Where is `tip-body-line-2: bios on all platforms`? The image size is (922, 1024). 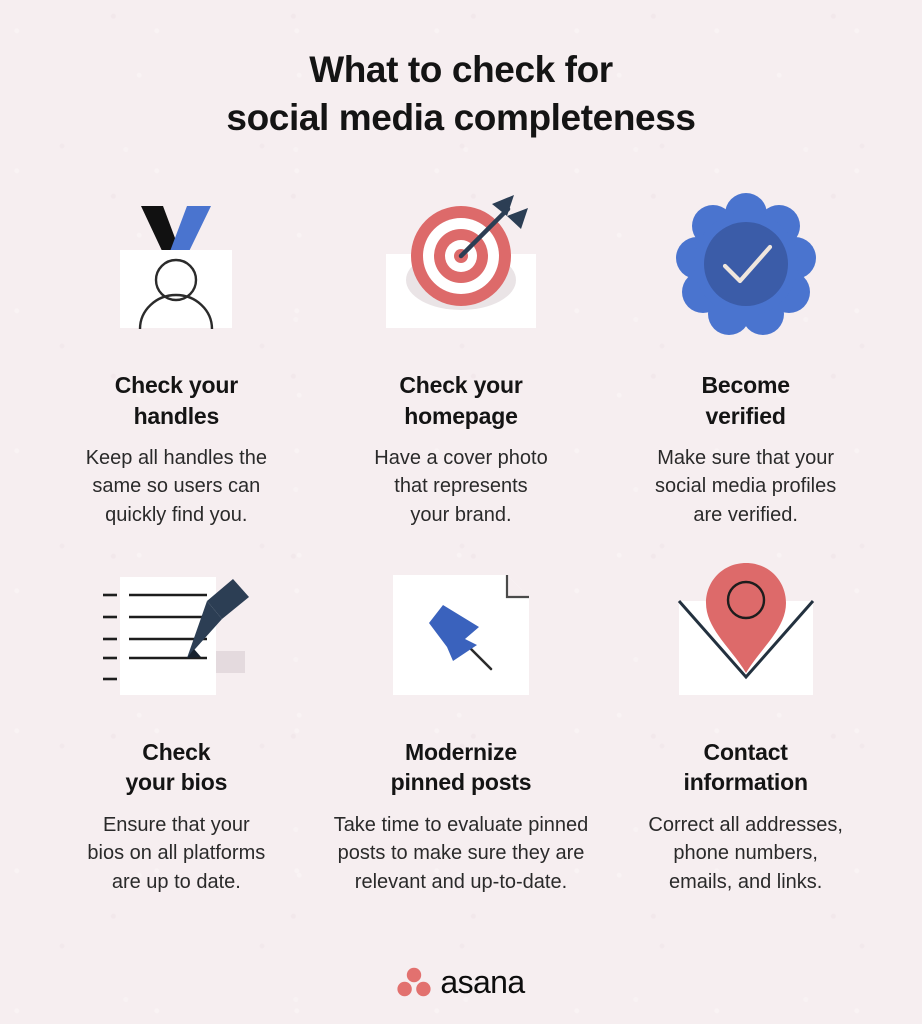 tip-body-line-2: bios on all platforms is located at coordinates (176, 853).